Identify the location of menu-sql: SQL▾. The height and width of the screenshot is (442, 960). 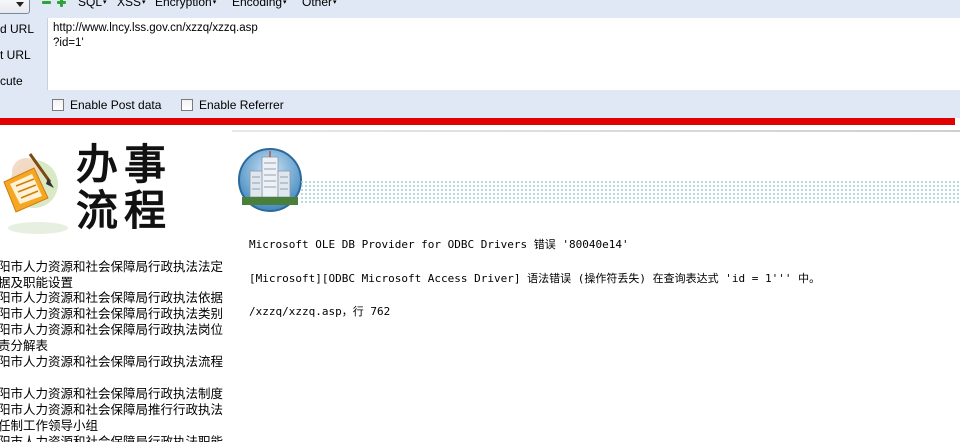
(92, 4).